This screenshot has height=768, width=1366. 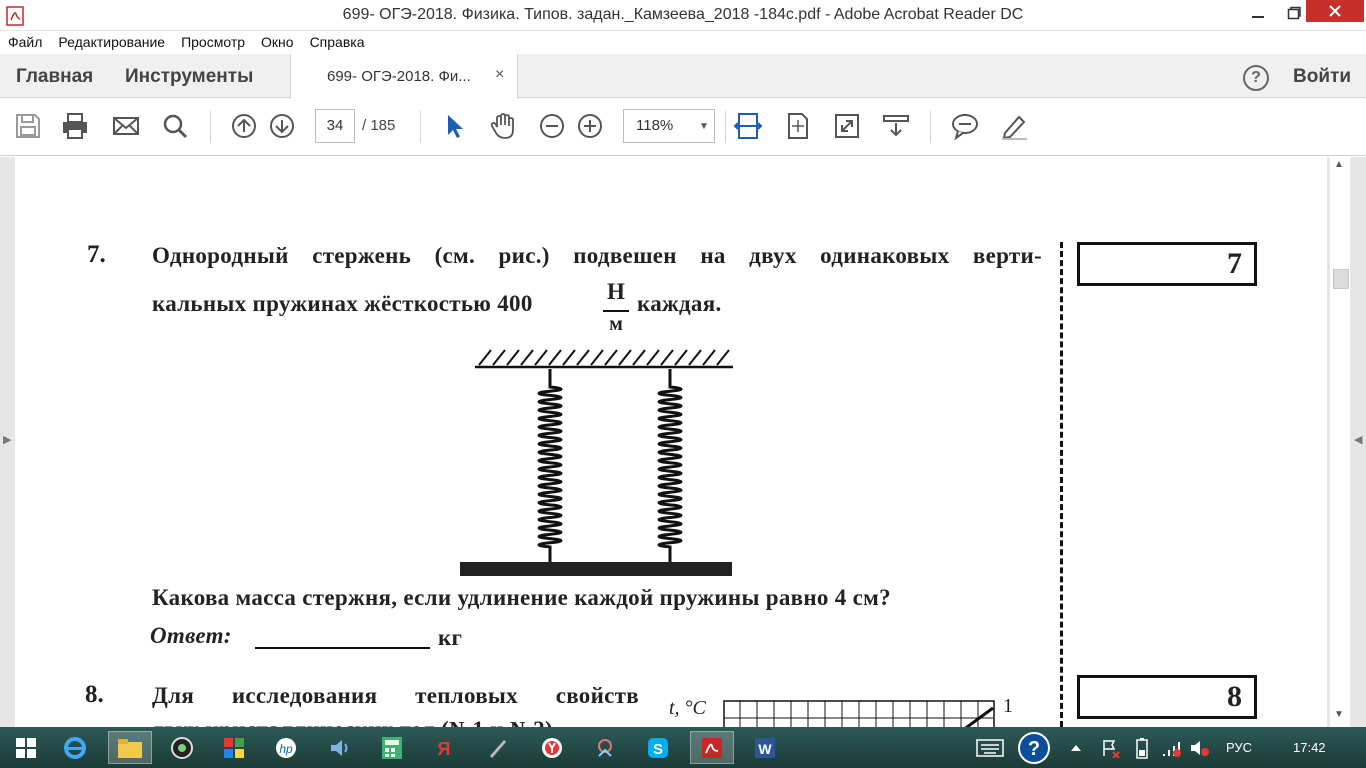 I want to click on select-cursor-icon, so click(x=455, y=126).